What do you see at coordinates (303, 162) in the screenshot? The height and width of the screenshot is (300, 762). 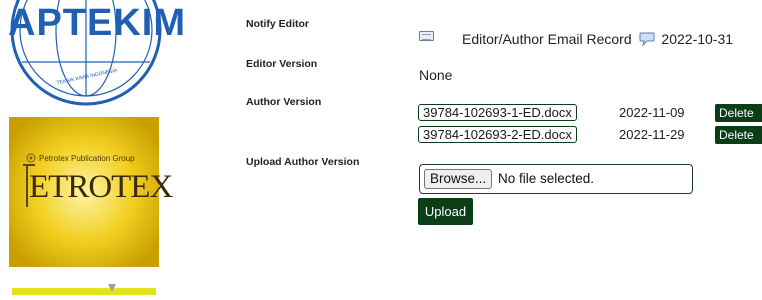 I see `upload-author-version-label: Upload Author Version` at bounding box center [303, 162].